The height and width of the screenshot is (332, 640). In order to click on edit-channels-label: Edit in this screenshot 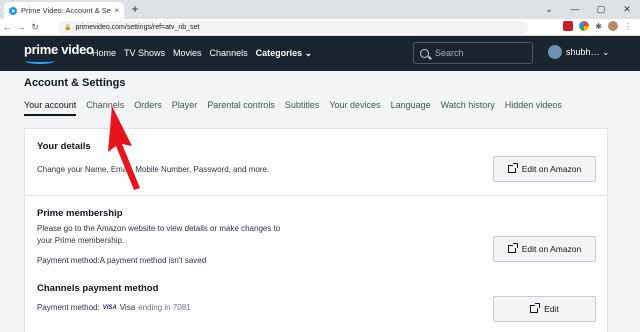, I will do `click(551, 309)`.